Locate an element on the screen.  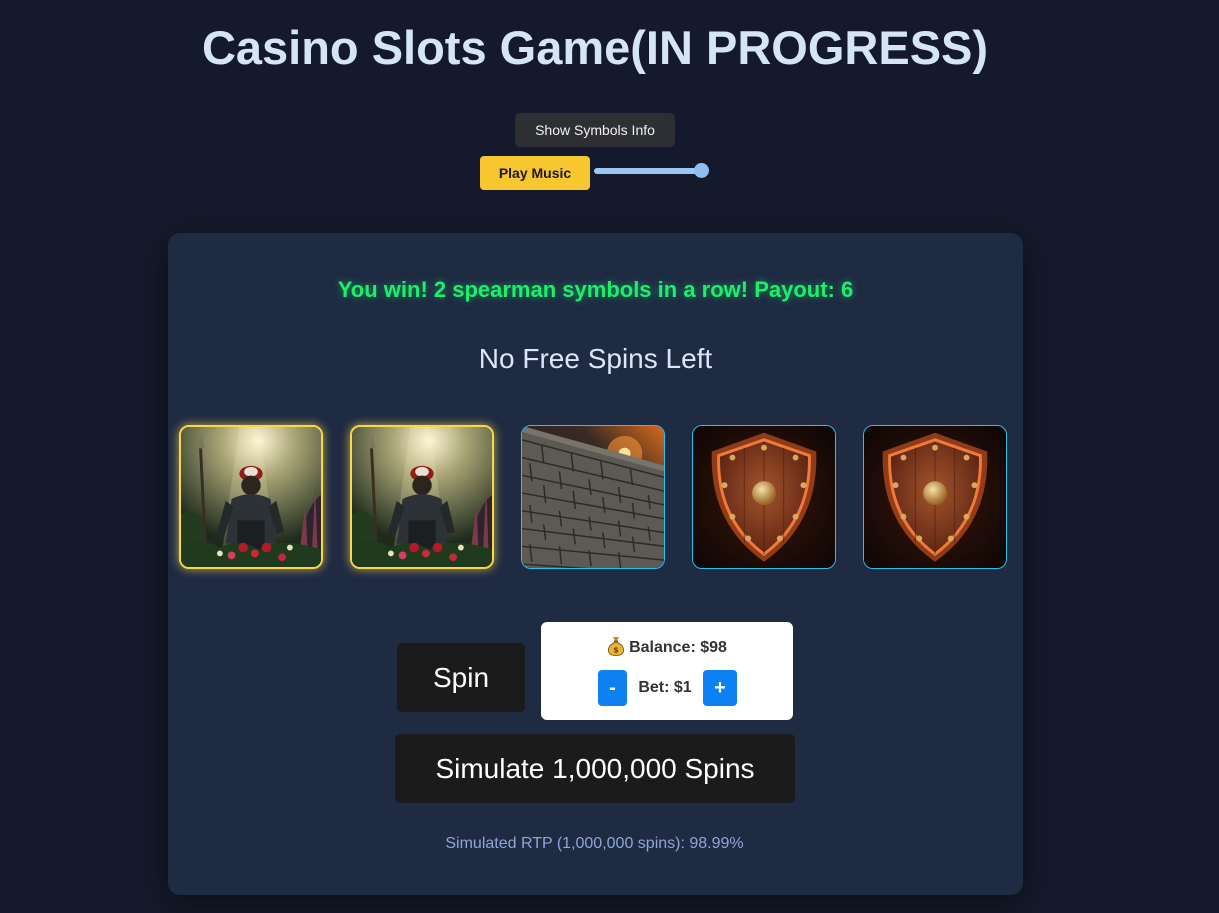
money-bag-icon: $ is located at coordinates (616, 646).